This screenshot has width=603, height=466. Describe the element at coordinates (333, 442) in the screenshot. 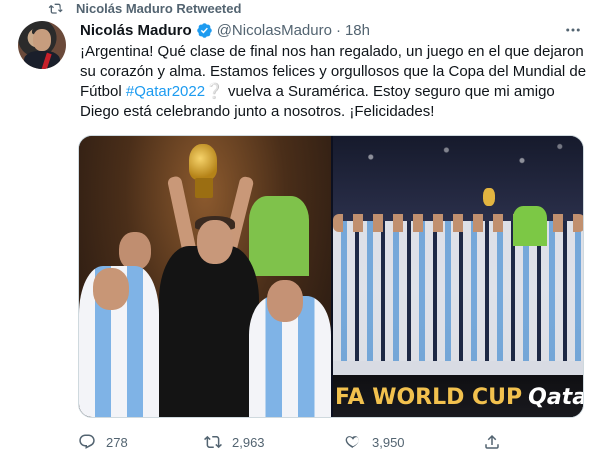

I see `tweet-actions: 278 2,963 3,950` at that location.